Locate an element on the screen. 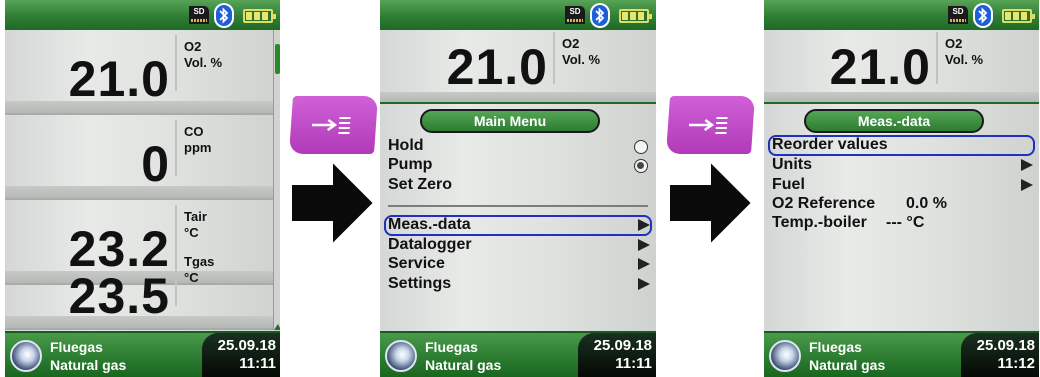  menu-title: Meas.-data is located at coordinates (894, 121).